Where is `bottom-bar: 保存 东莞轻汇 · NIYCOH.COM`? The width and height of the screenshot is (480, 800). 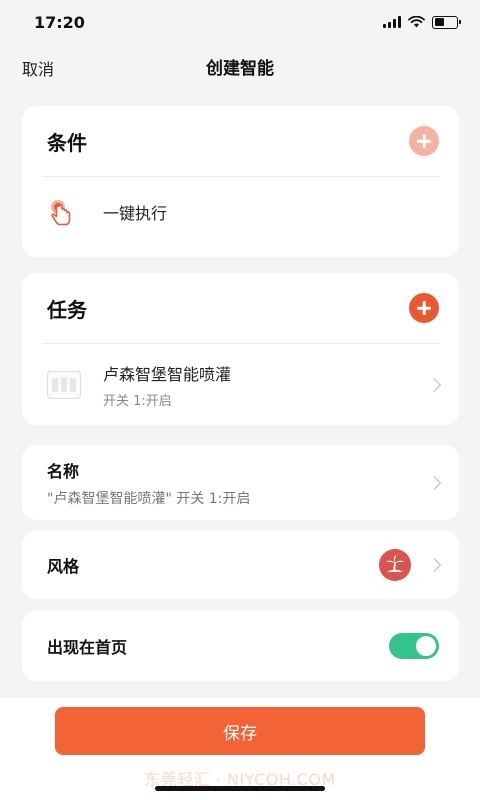
bottom-bar: 保存 东莞轻汇 · NIYCOH.COM is located at coordinates (240, 749).